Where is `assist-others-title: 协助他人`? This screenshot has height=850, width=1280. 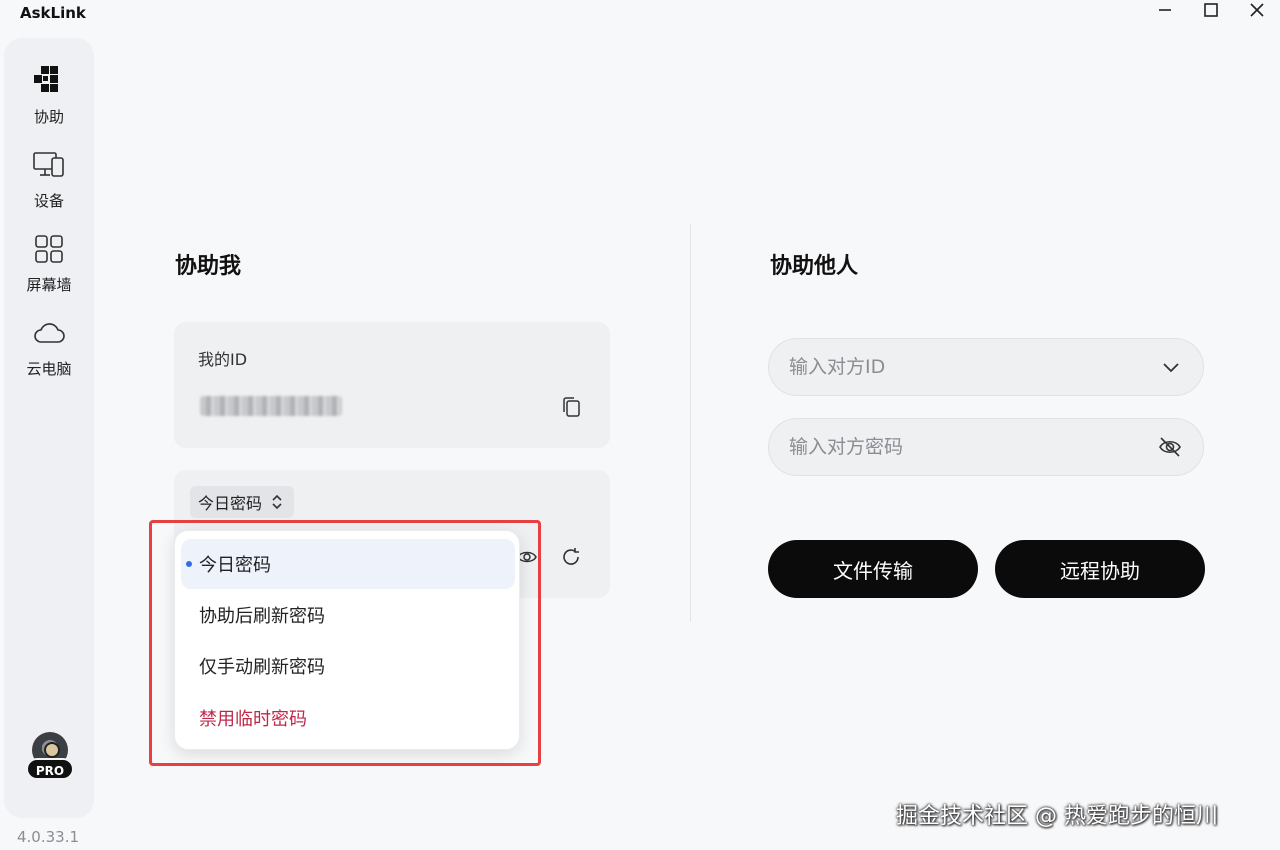
assist-others-title: 协助他人 is located at coordinates (814, 266).